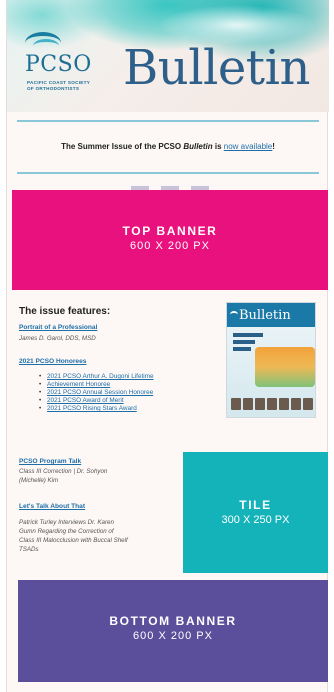 The height and width of the screenshot is (692, 334). Describe the element at coordinates (130, 377) in the screenshot. I see `honoree-item: 2021 PCSO Arthur A. Dugoni Lifetime` at that location.